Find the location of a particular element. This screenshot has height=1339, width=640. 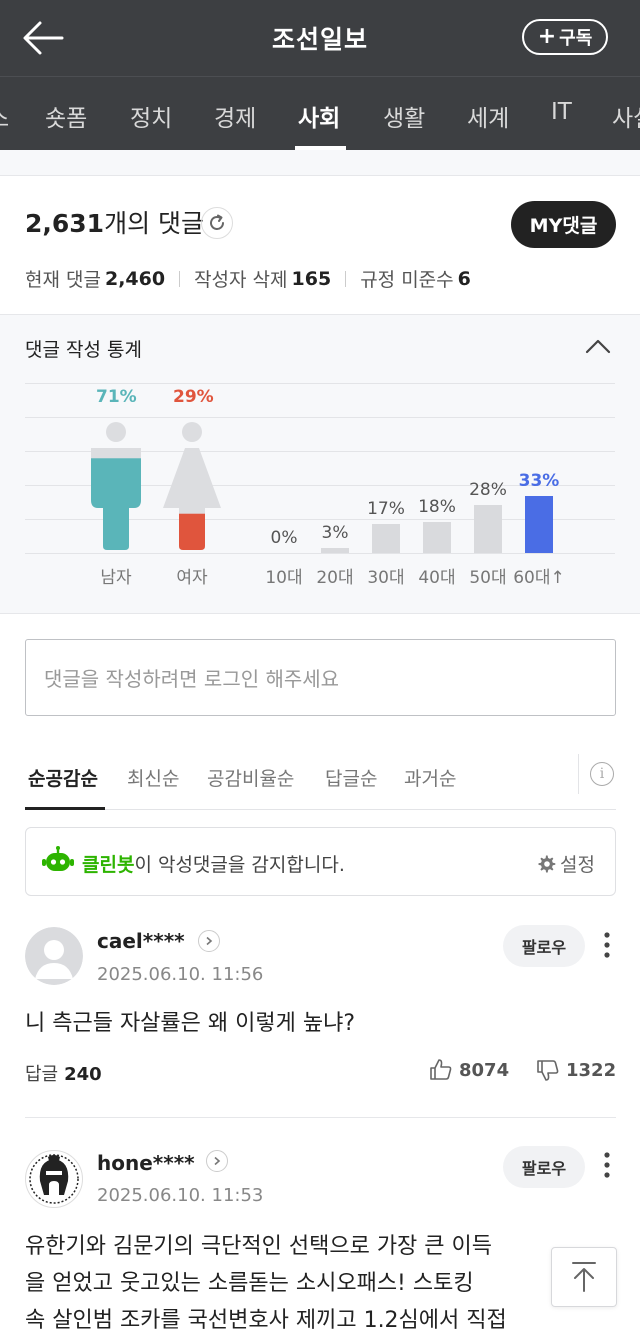

sort-by-latest: 최신순 is located at coordinates (153, 777).